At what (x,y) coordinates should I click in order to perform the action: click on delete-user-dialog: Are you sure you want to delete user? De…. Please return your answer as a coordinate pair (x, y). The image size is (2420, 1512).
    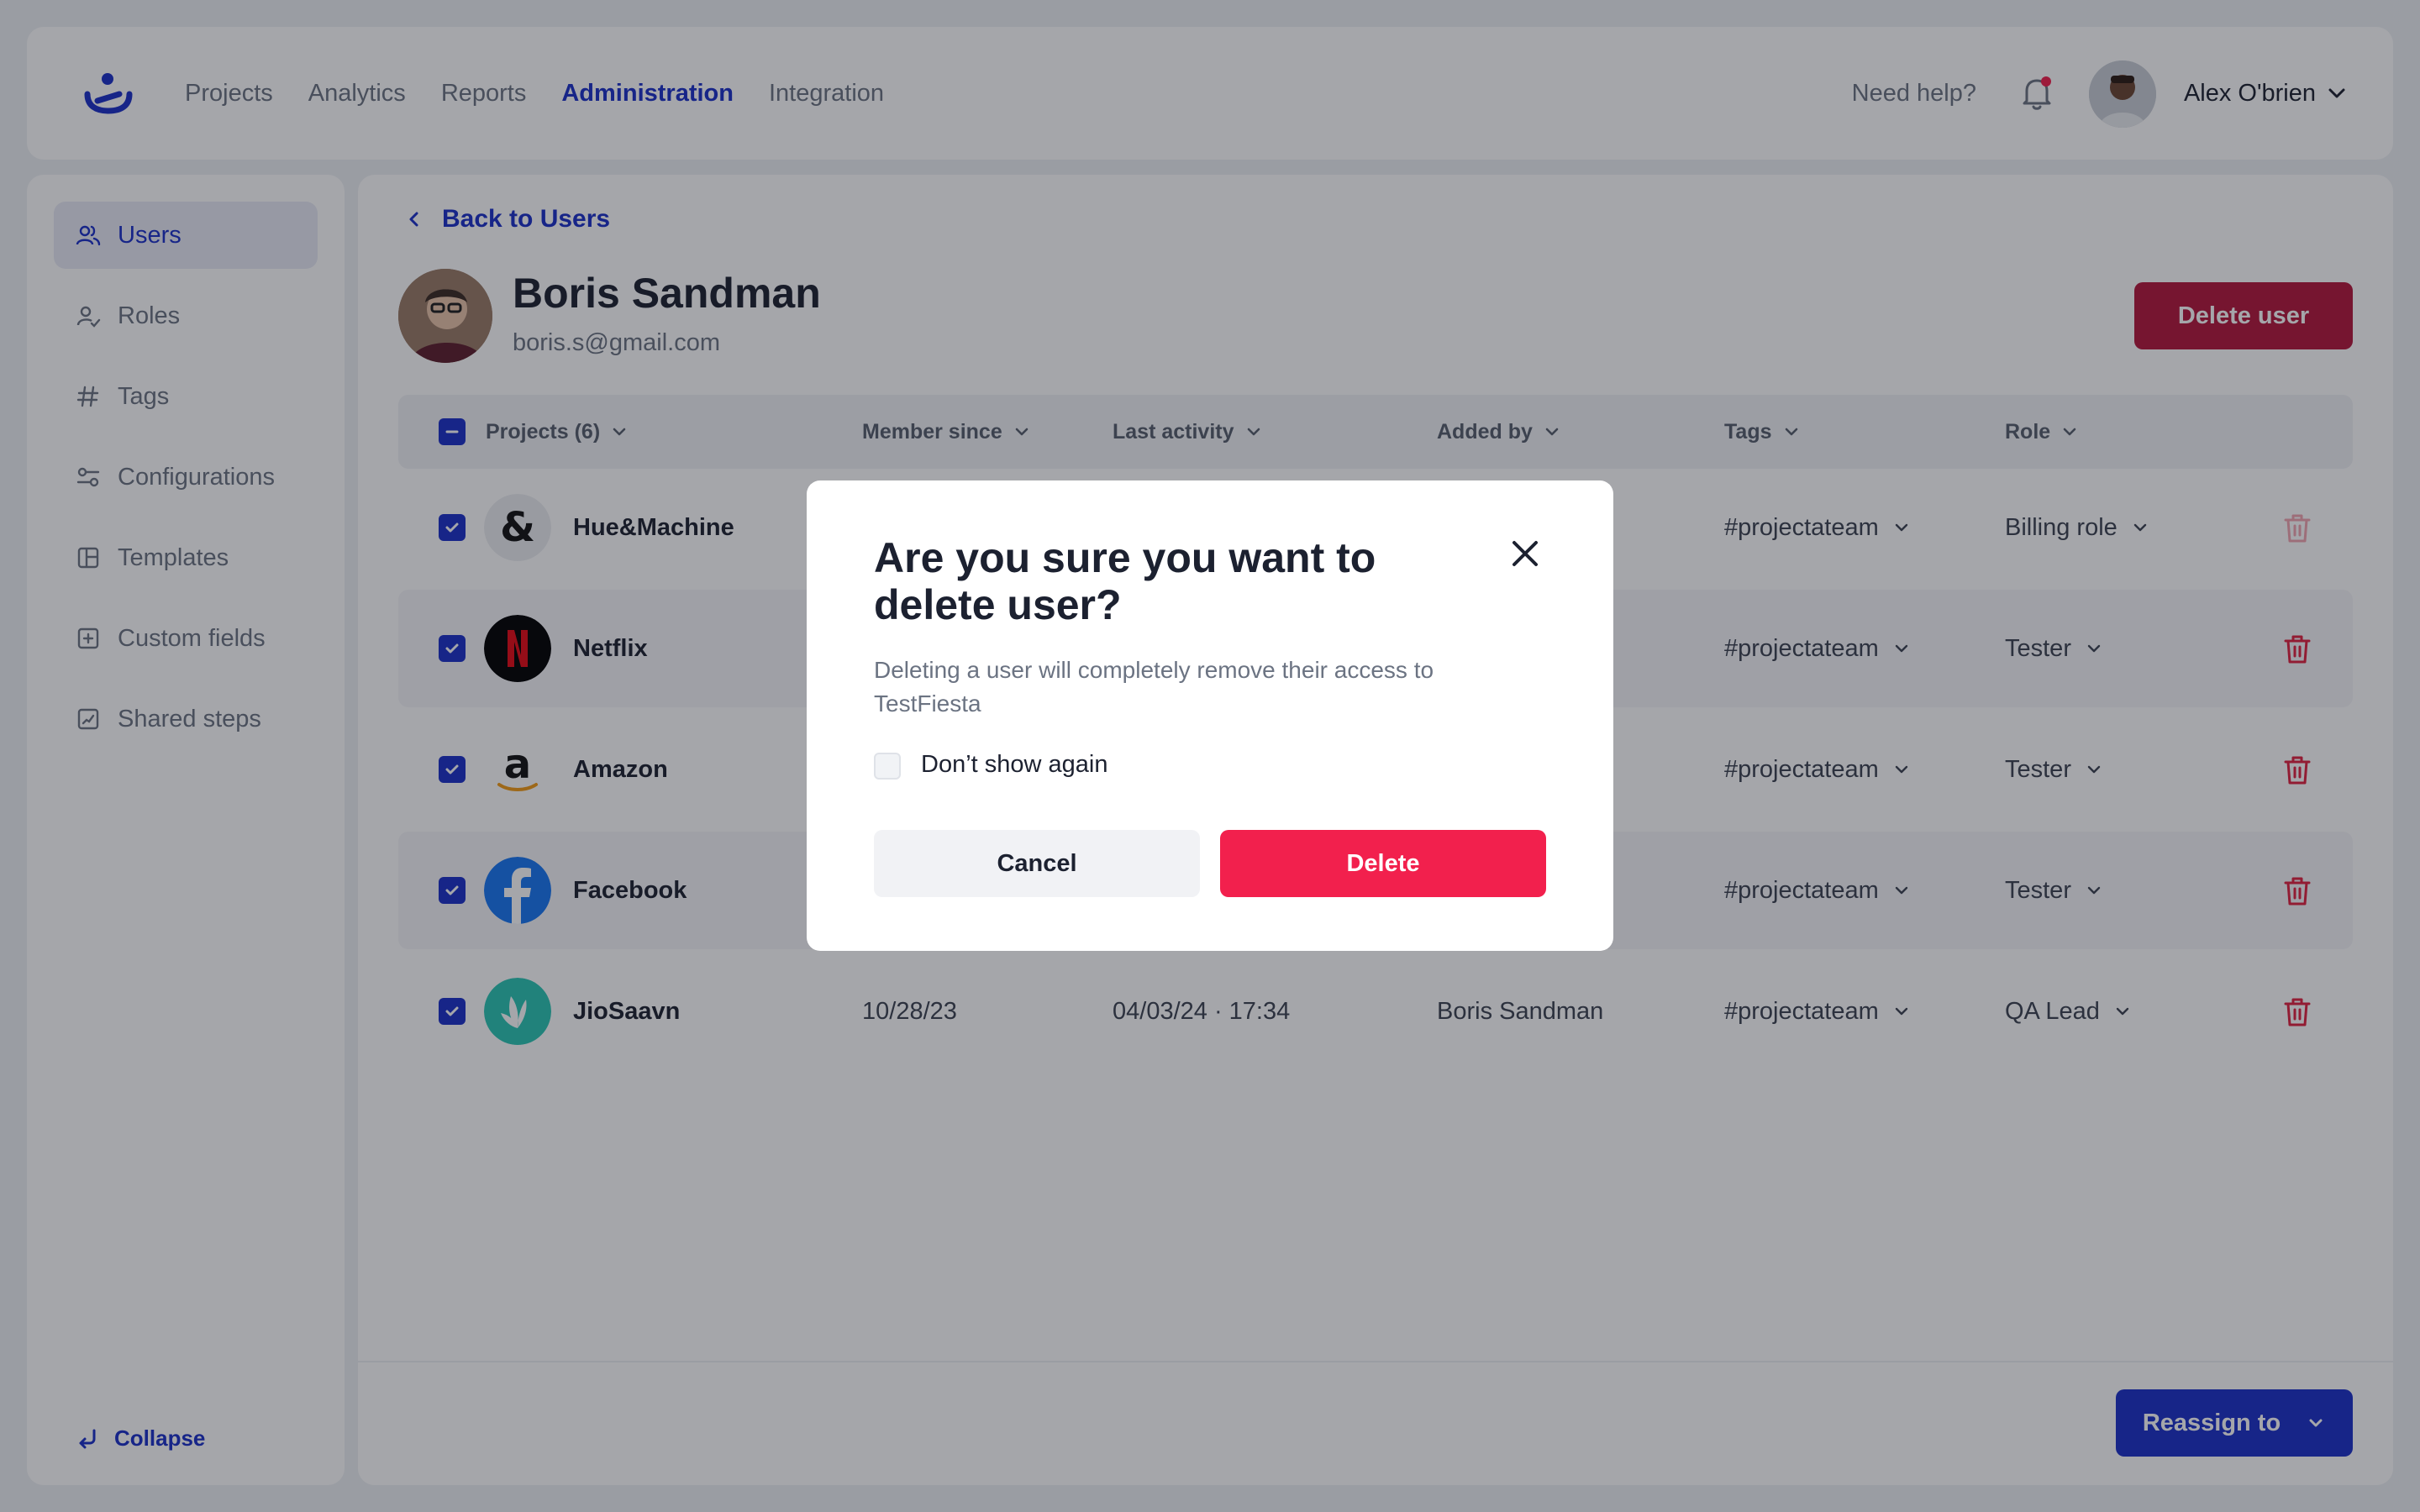
    Looking at the image, I should click on (1210, 715).